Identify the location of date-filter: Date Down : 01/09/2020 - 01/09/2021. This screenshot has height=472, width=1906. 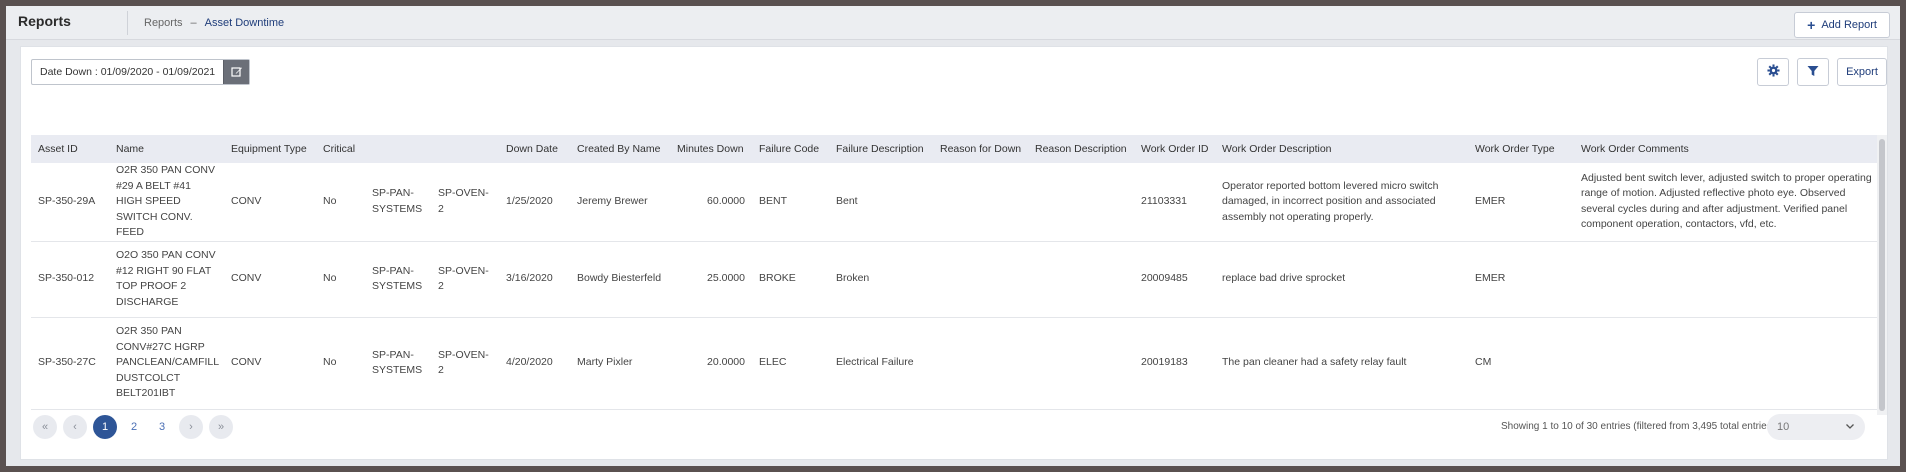
(141, 72).